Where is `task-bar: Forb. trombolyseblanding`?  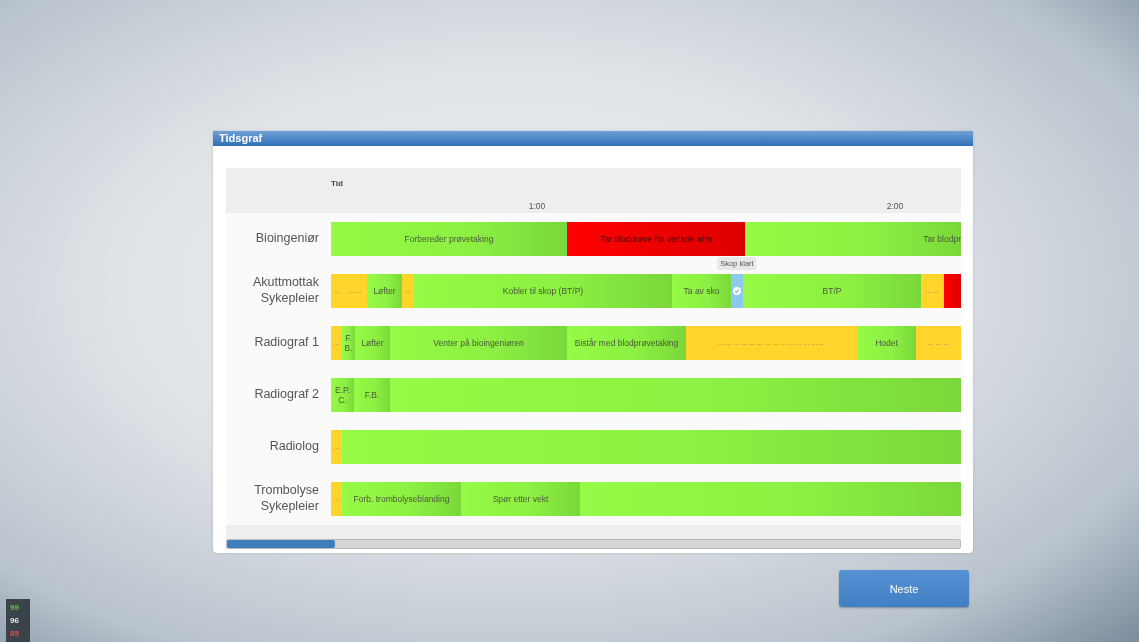 task-bar: Forb. trombolyseblanding is located at coordinates (401, 499).